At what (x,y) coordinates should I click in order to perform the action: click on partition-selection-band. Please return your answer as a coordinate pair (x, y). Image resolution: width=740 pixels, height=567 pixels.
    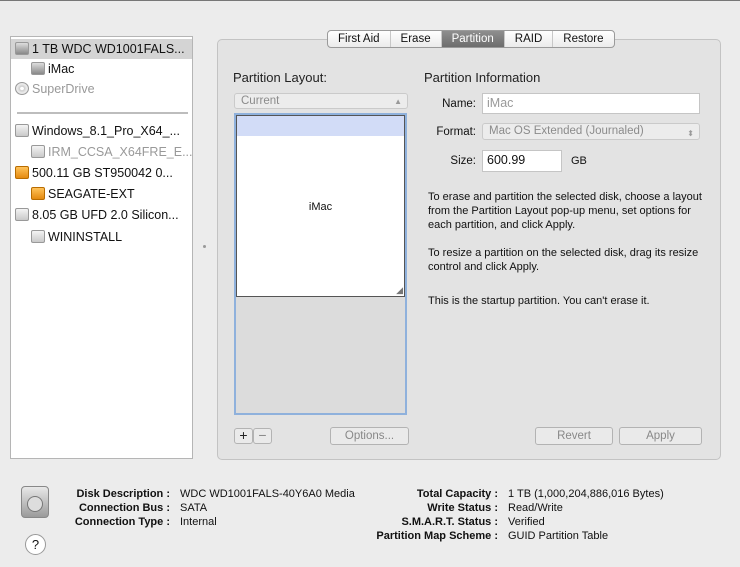
    Looking at the image, I should click on (320, 126).